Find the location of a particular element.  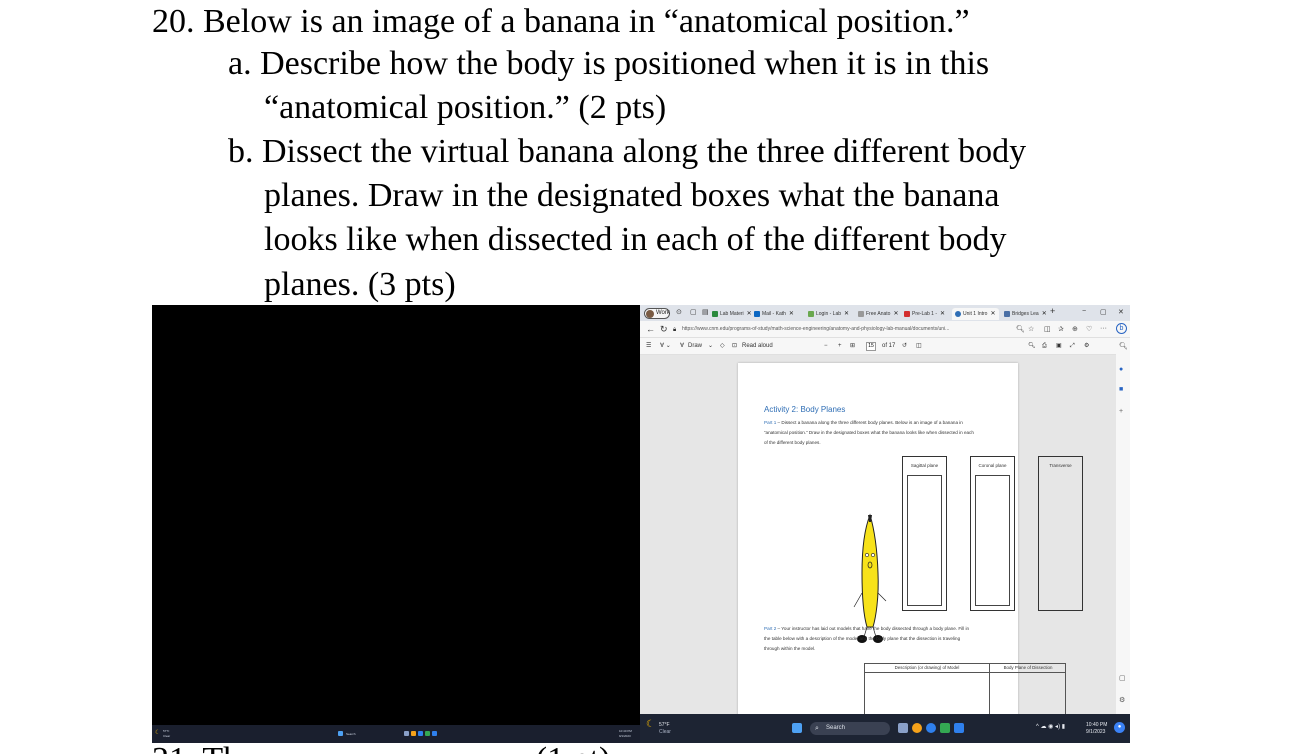

search-icon: 🔍︎ is located at coordinates (1123, 346).